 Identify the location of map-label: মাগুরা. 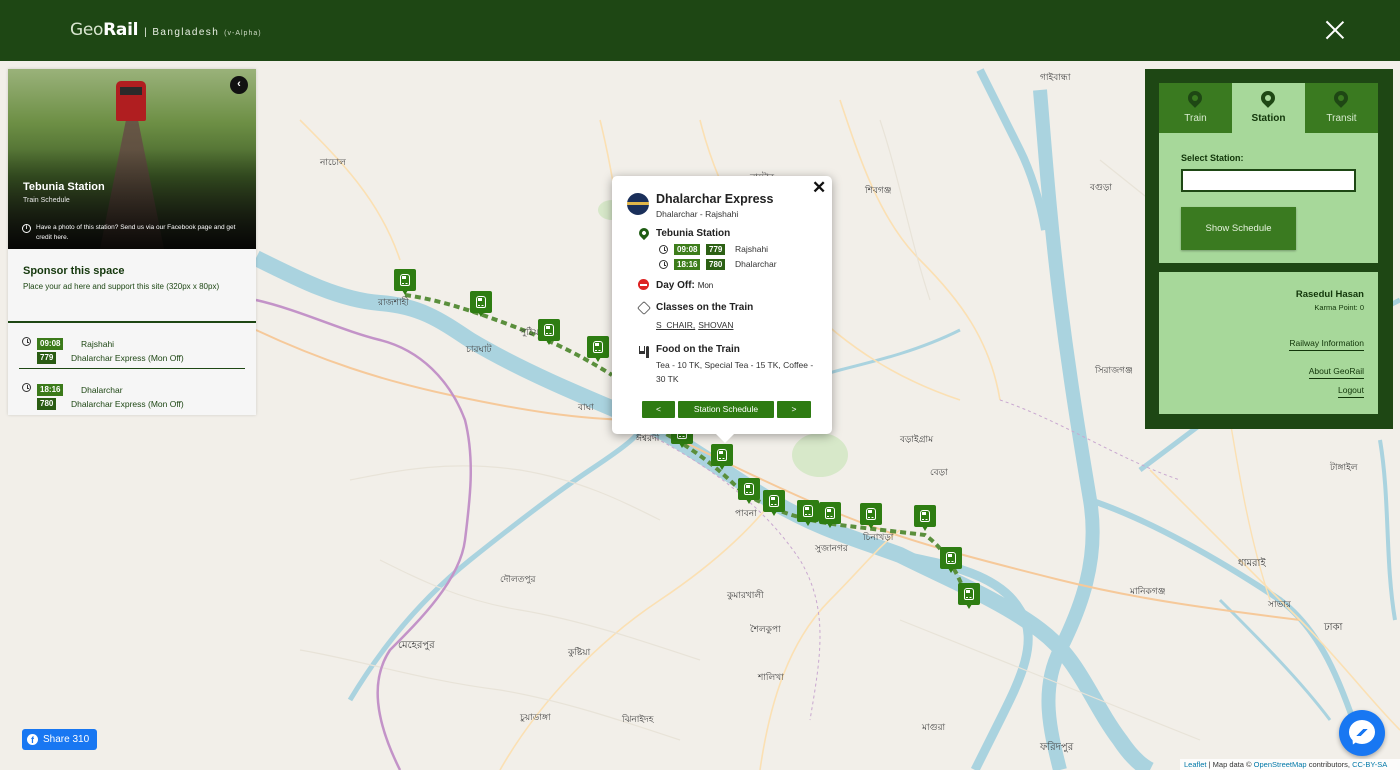
(933, 728).